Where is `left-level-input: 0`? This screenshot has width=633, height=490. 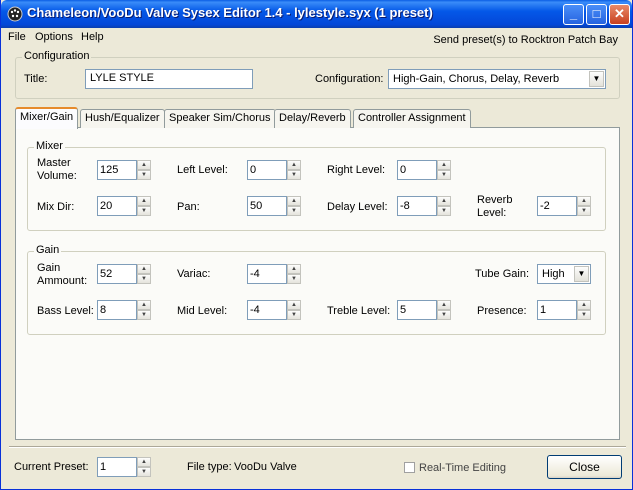 left-level-input: 0 is located at coordinates (267, 170).